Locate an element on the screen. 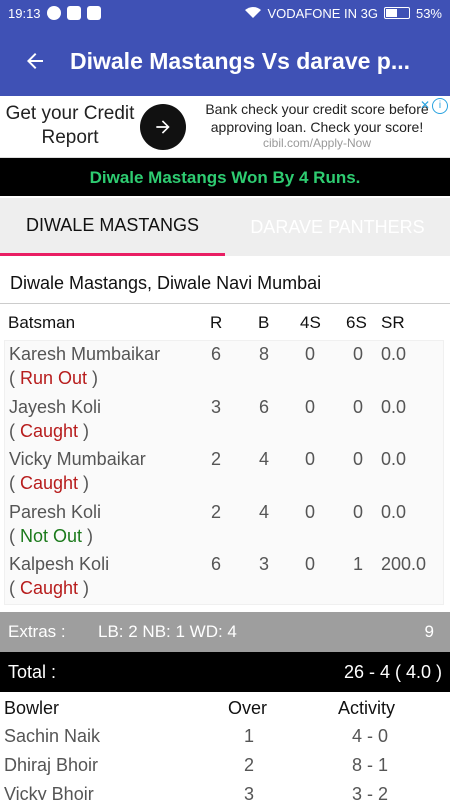 Image resolution: width=450 pixels, height=800 pixels. extras-detail: LB: 2 NB: 1 WD: 4 is located at coordinates (167, 631).